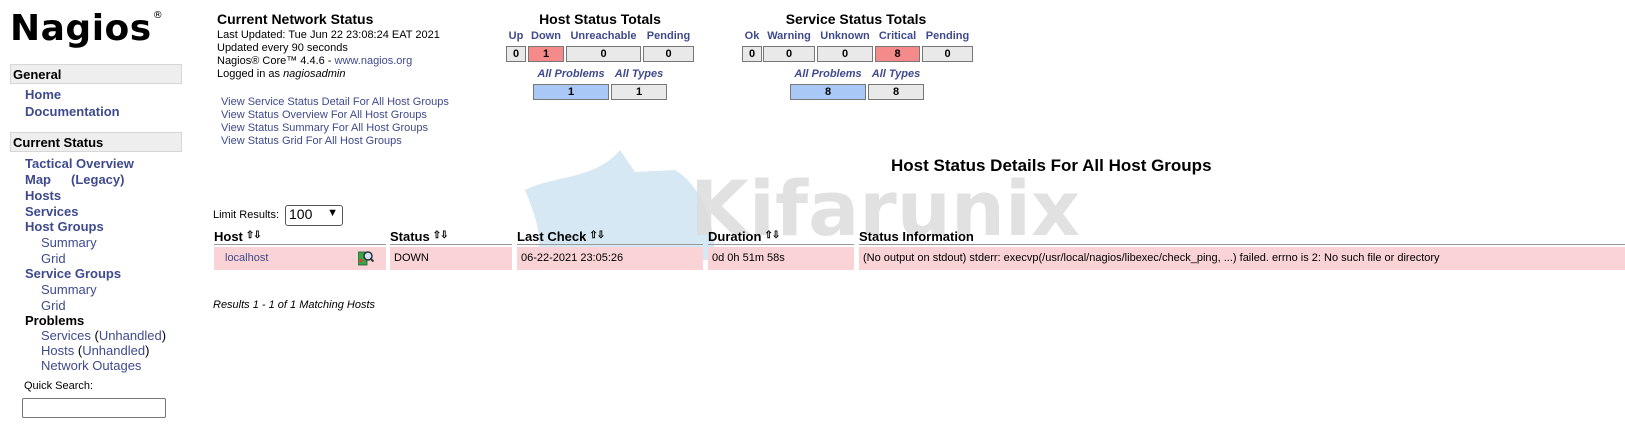 The height and width of the screenshot is (426, 1625). What do you see at coordinates (639, 92) in the screenshot?
I see `host-count-all-types: 1` at bounding box center [639, 92].